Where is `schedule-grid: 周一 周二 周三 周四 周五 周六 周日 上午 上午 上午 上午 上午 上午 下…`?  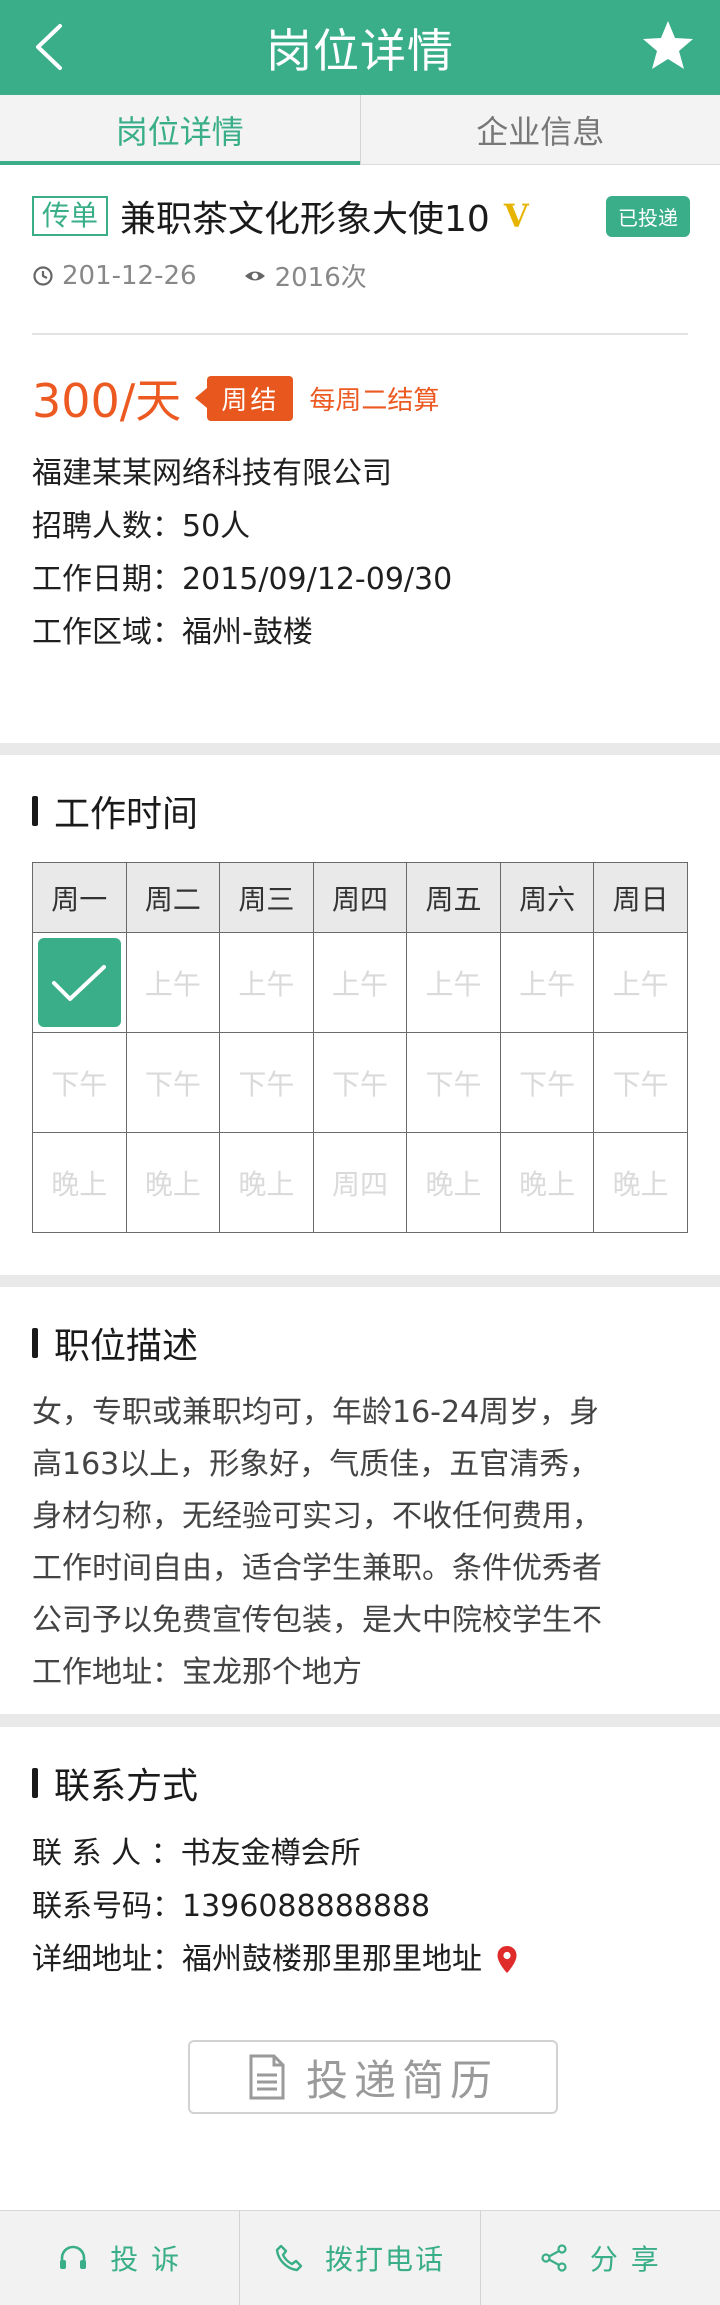 schedule-grid: 周一 周二 周三 周四 周五 周六 周日 上午 上午 上午 上午 上午 上午 下… is located at coordinates (360, 1047).